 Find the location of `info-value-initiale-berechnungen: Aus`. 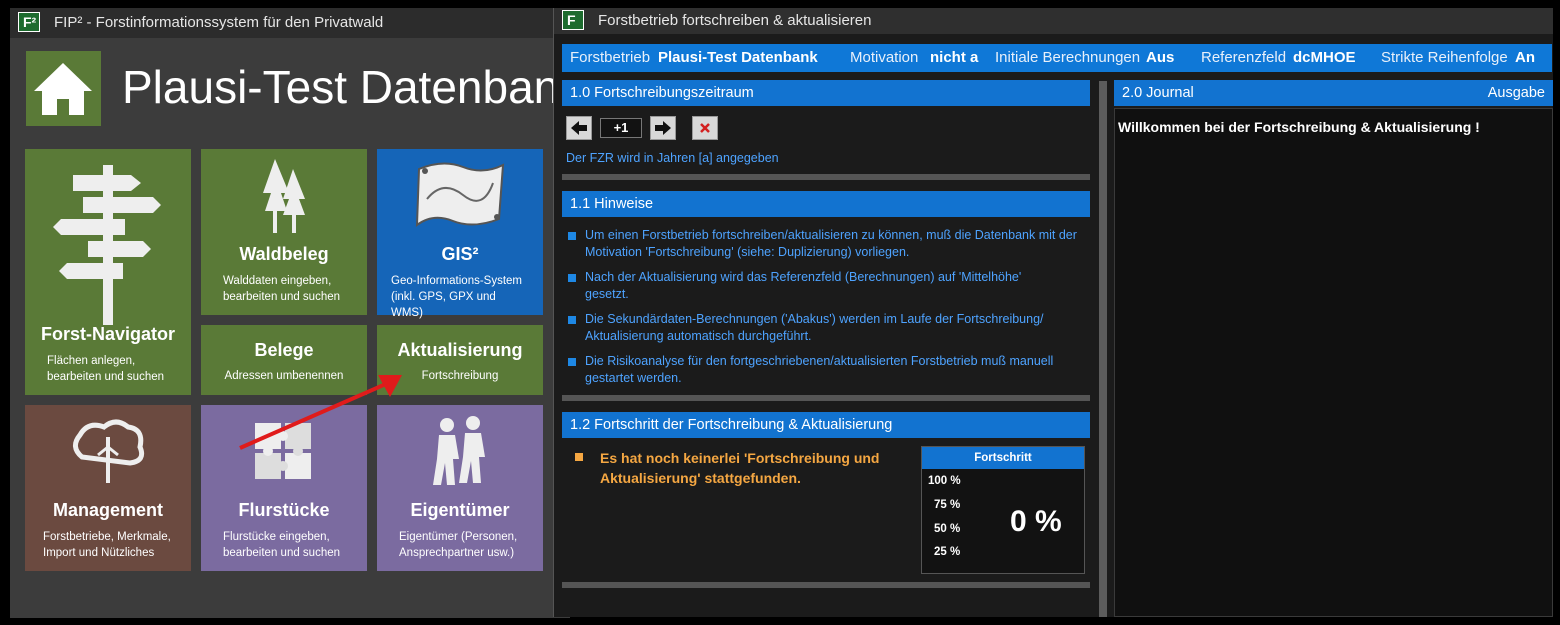

info-value-initiale-berechnungen: Aus is located at coordinates (1160, 57).